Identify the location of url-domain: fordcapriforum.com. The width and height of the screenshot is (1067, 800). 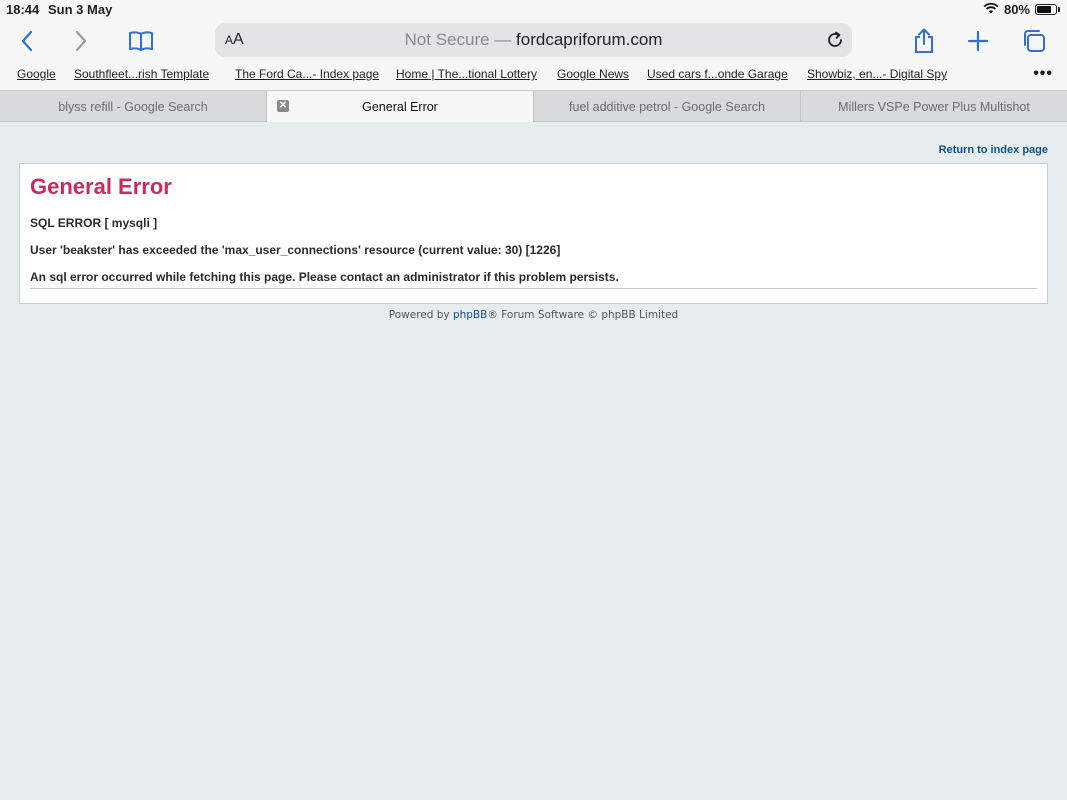
(589, 39).